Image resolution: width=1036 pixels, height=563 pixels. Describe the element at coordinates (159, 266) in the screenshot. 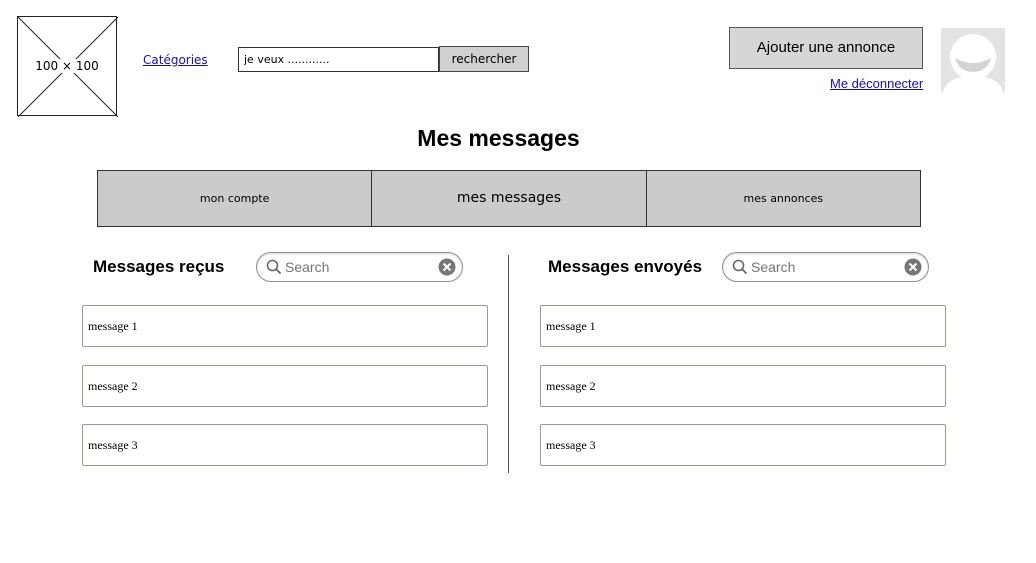

I see `received-messages-title: Messages reçus` at that location.